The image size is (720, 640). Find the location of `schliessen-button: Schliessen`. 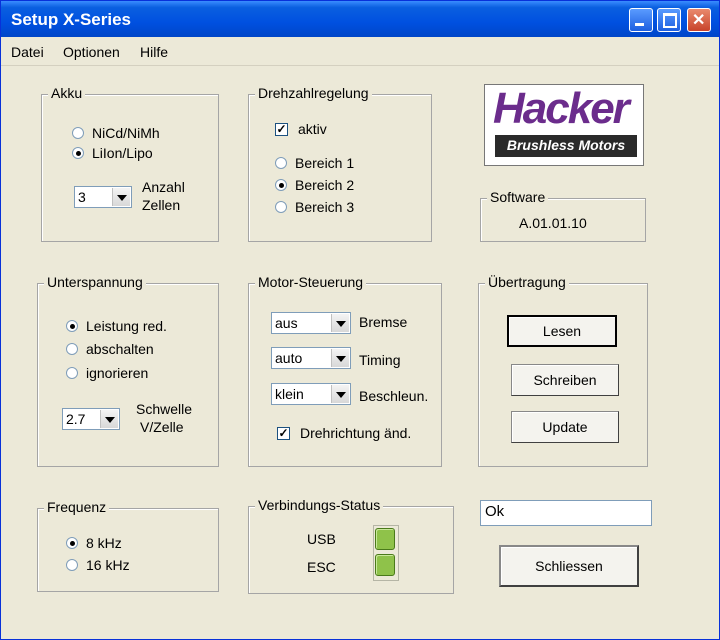

schliessen-button: Schliessen is located at coordinates (569, 566).